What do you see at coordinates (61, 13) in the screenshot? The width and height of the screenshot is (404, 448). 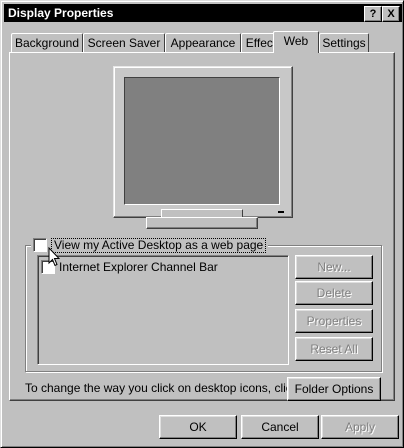 I see `window-title: Display Properties` at bounding box center [61, 13].